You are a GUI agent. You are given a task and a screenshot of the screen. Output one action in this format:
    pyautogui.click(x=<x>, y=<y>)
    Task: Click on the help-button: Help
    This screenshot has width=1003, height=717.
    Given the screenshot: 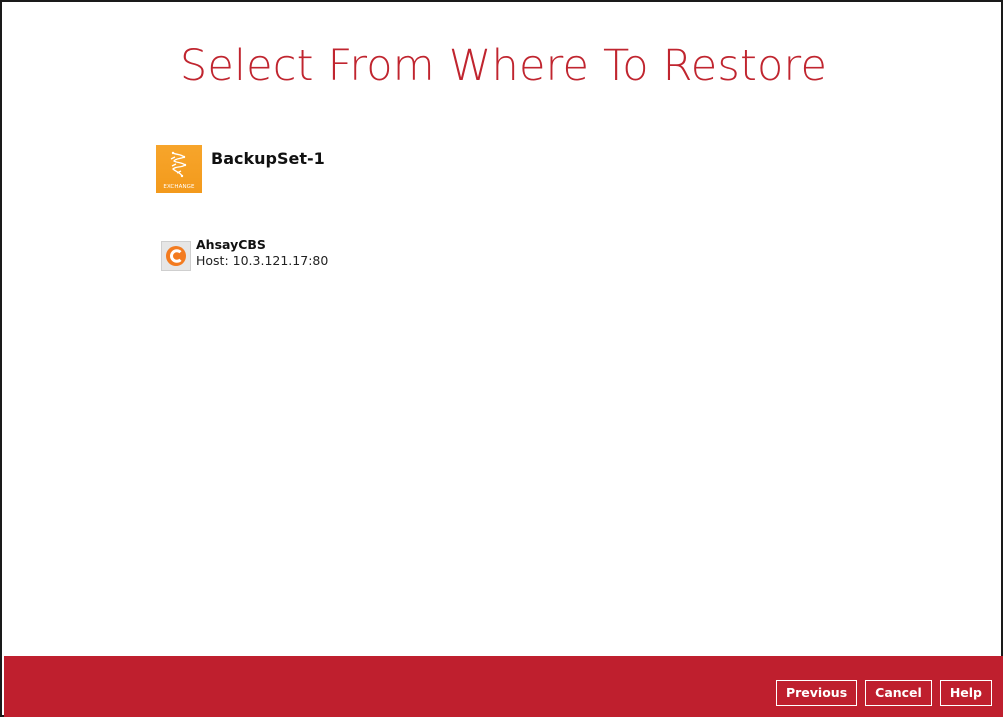 What is the action you would take?
    pyautogui.click(x=965, y=693)
    